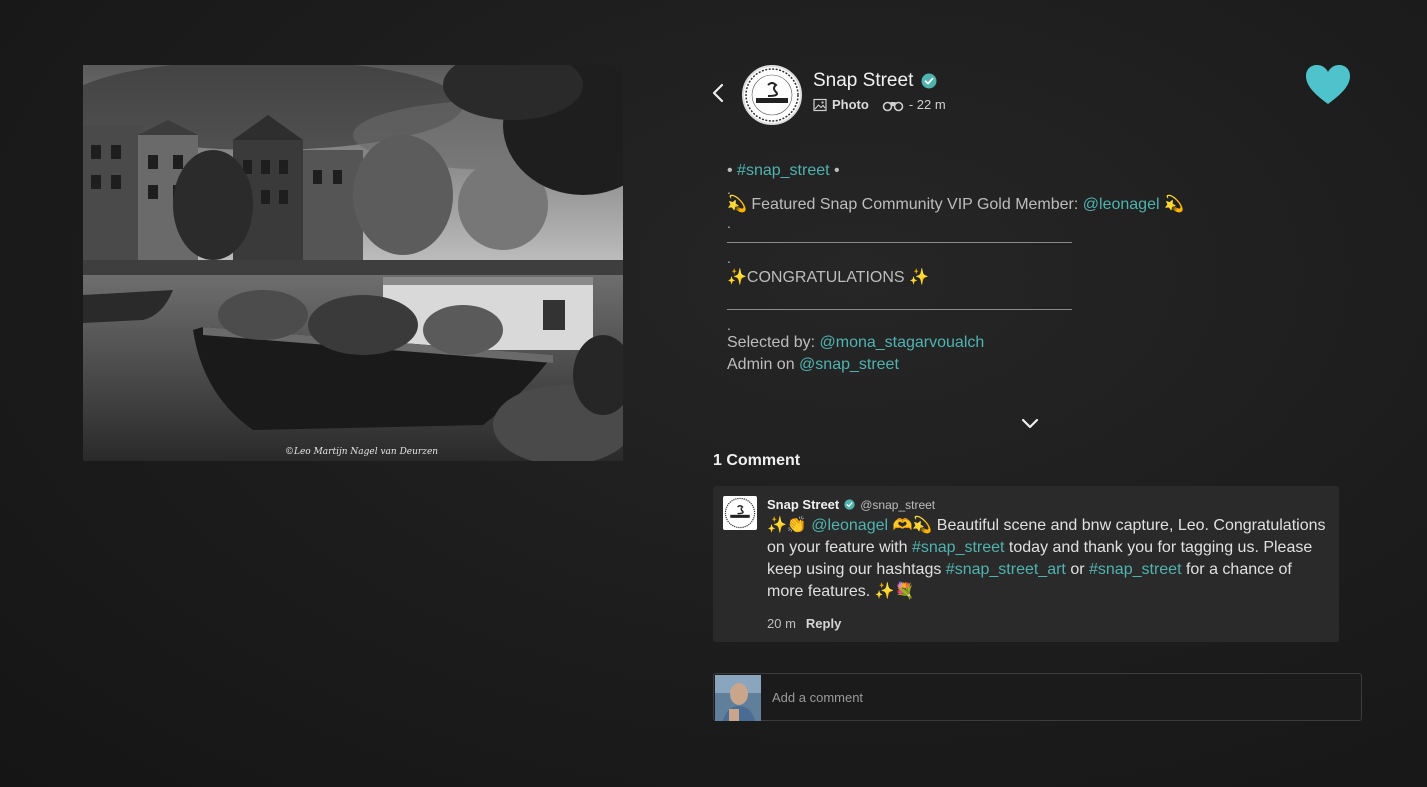 The width and height of the screenshot is (1427, 787). I want to click on caption-selected-line: Selected by: @mona_stagarvoualch, so click(856, 342).